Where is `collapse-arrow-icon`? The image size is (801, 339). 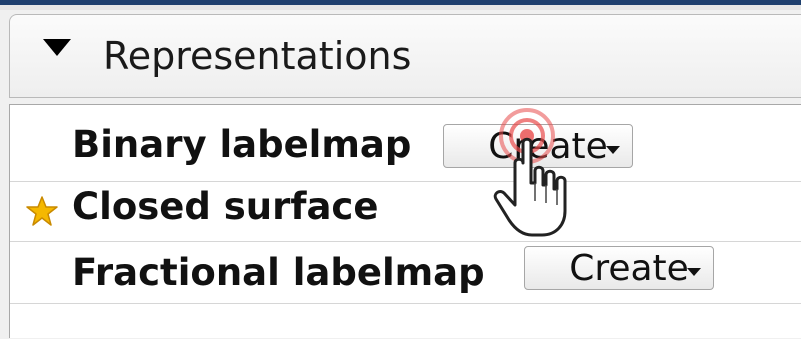
collapse-arrow-icon is located at coordinates (57, 47).